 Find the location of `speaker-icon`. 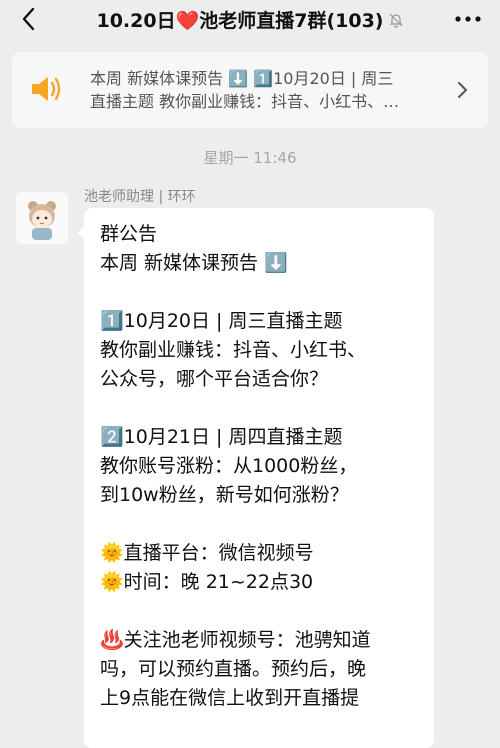

speaker-icon is located at coordinates (46, 89).